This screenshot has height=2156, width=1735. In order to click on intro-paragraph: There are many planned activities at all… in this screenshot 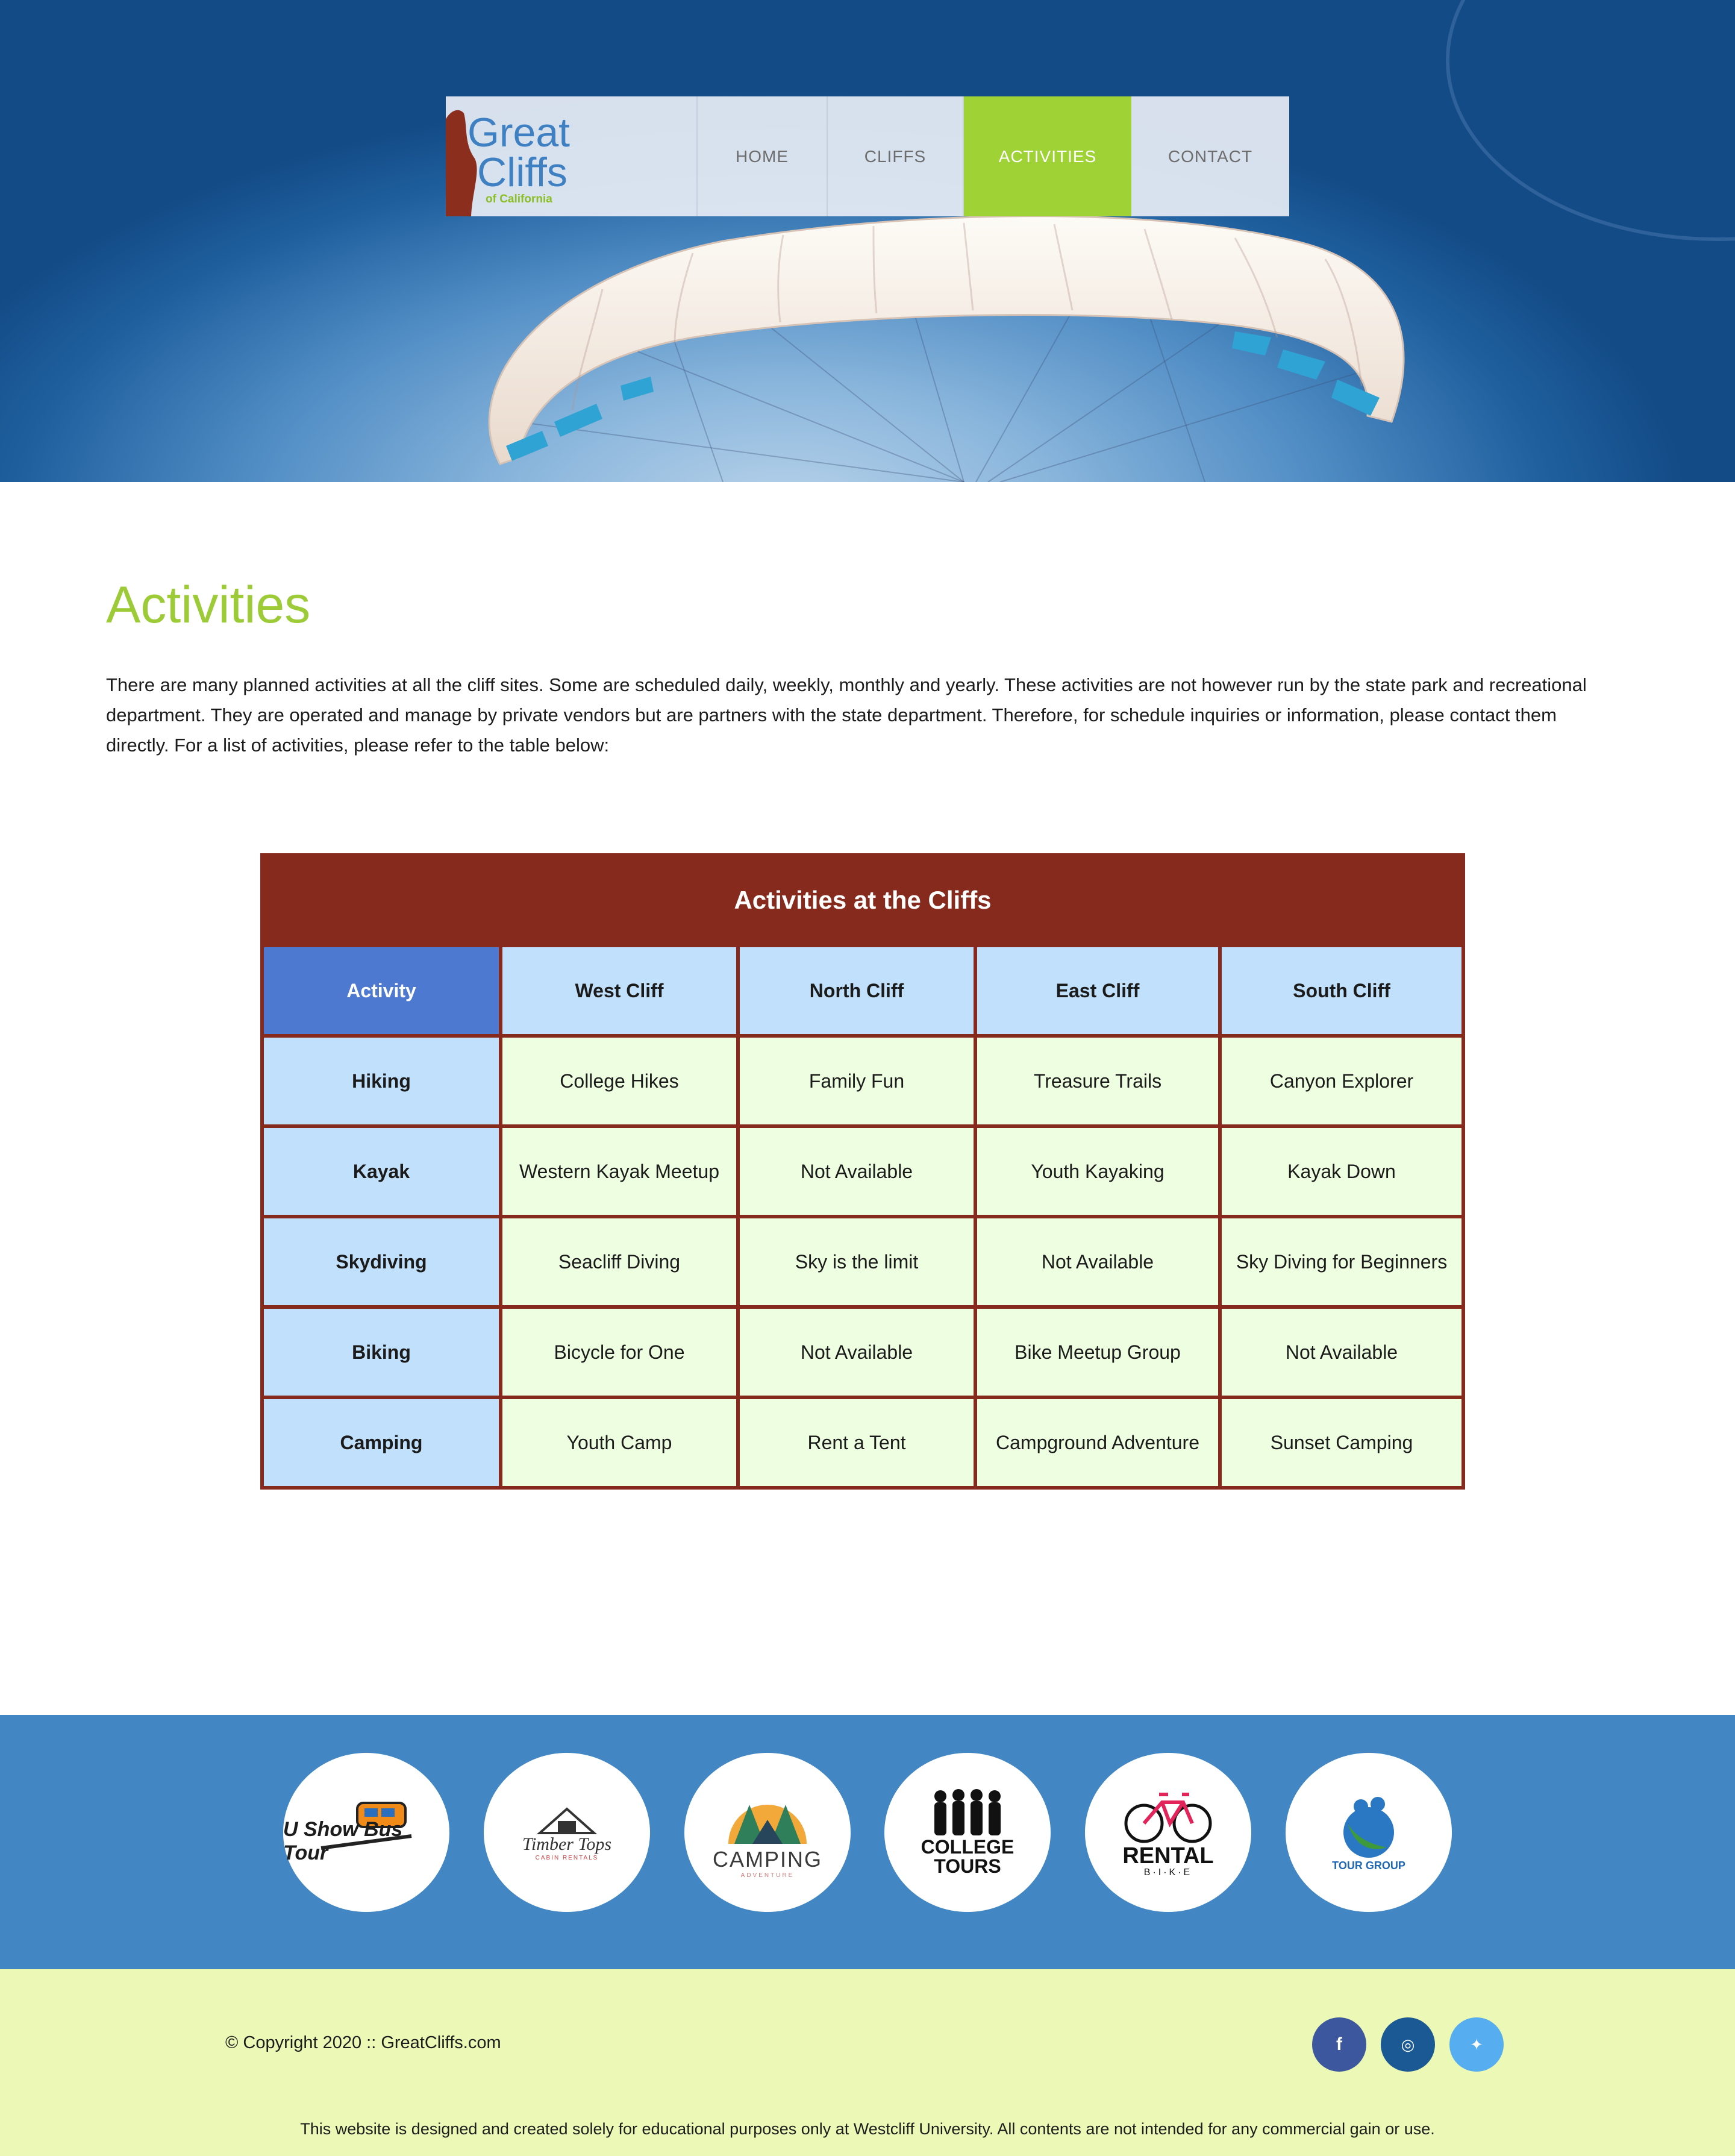, I will do `click(846, 715)`.